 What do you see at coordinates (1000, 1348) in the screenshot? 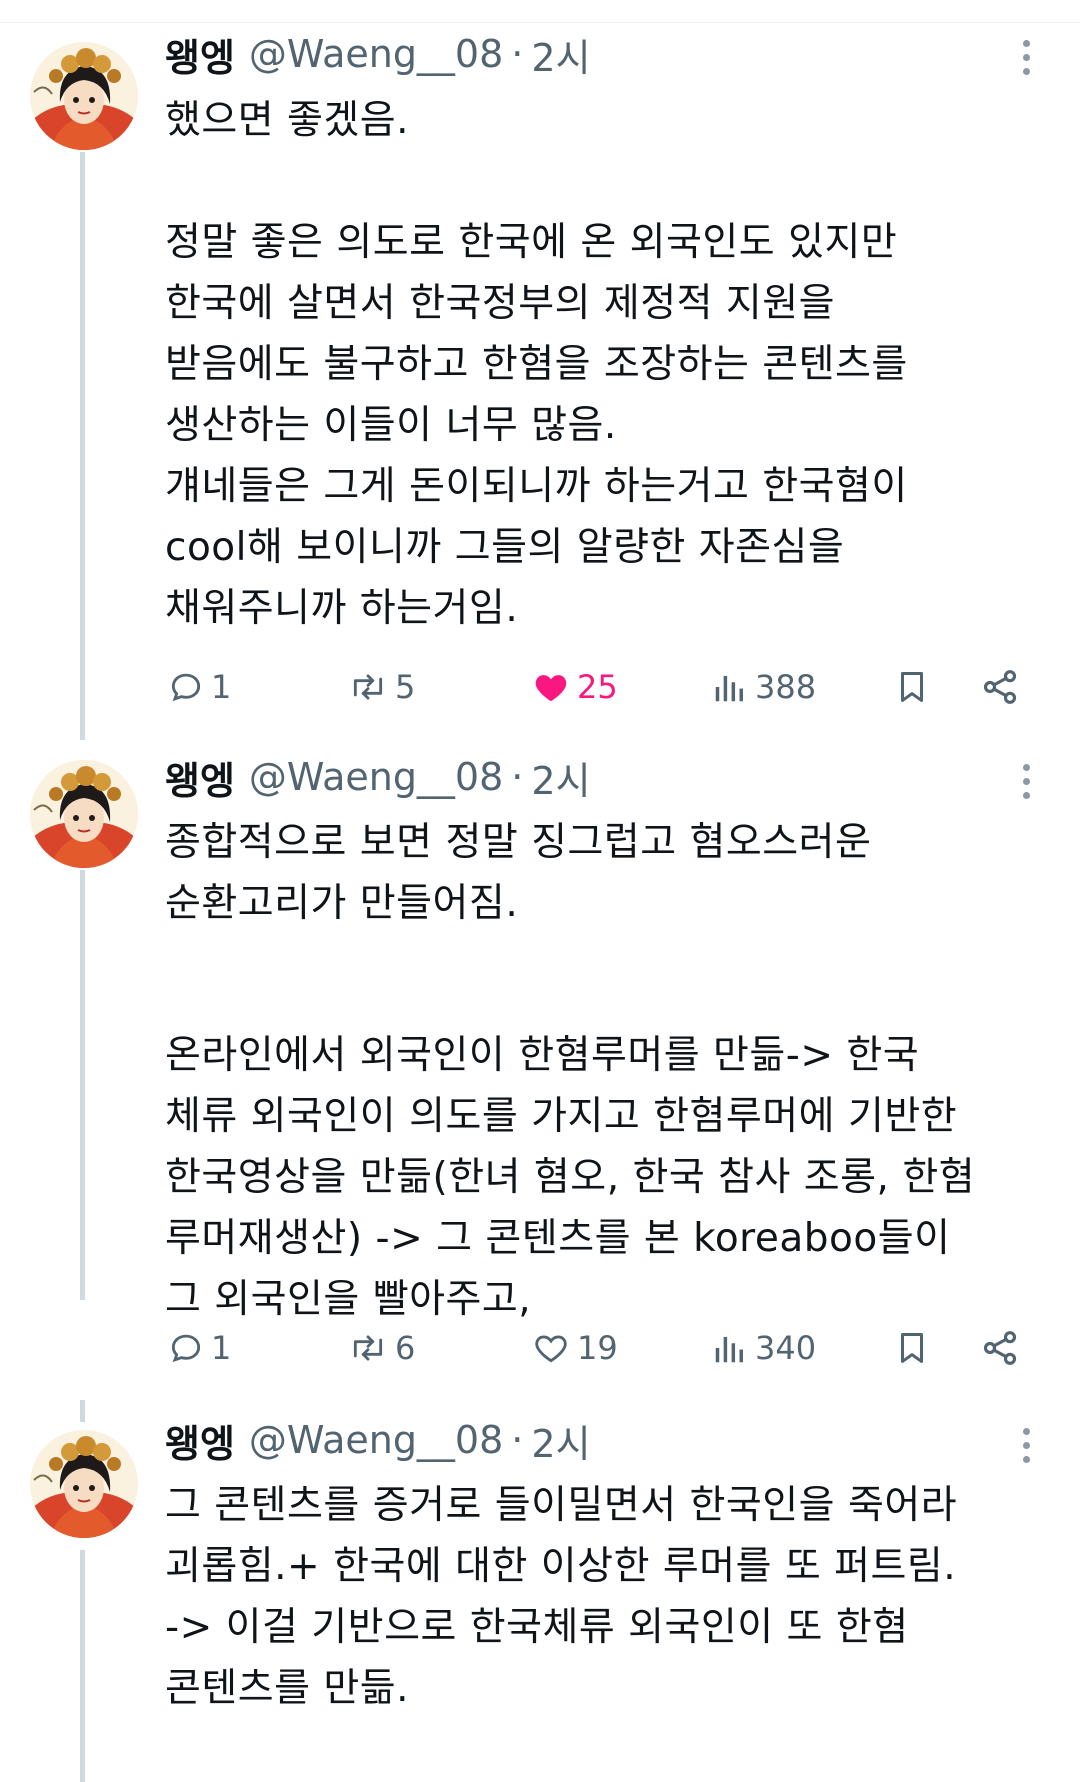
I see `share-nodes-icon` at bounding box center [1000, 1348].